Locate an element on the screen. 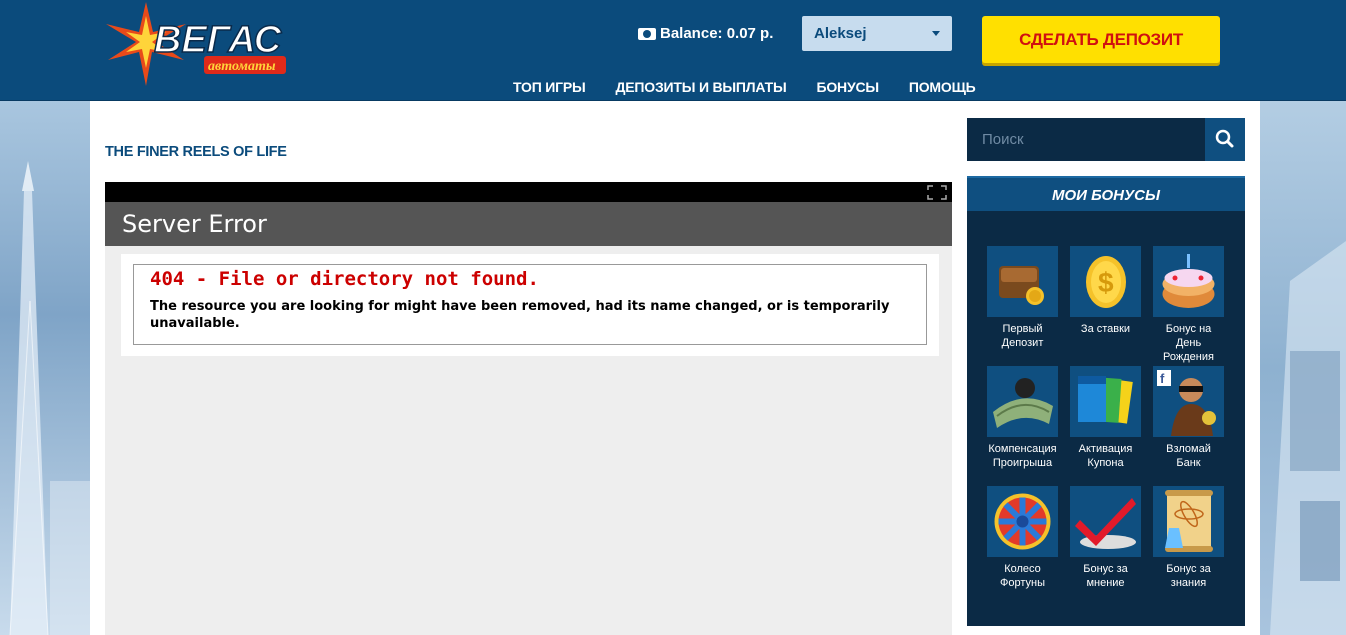  frame-toolbar is located at coordinates (528, 192).